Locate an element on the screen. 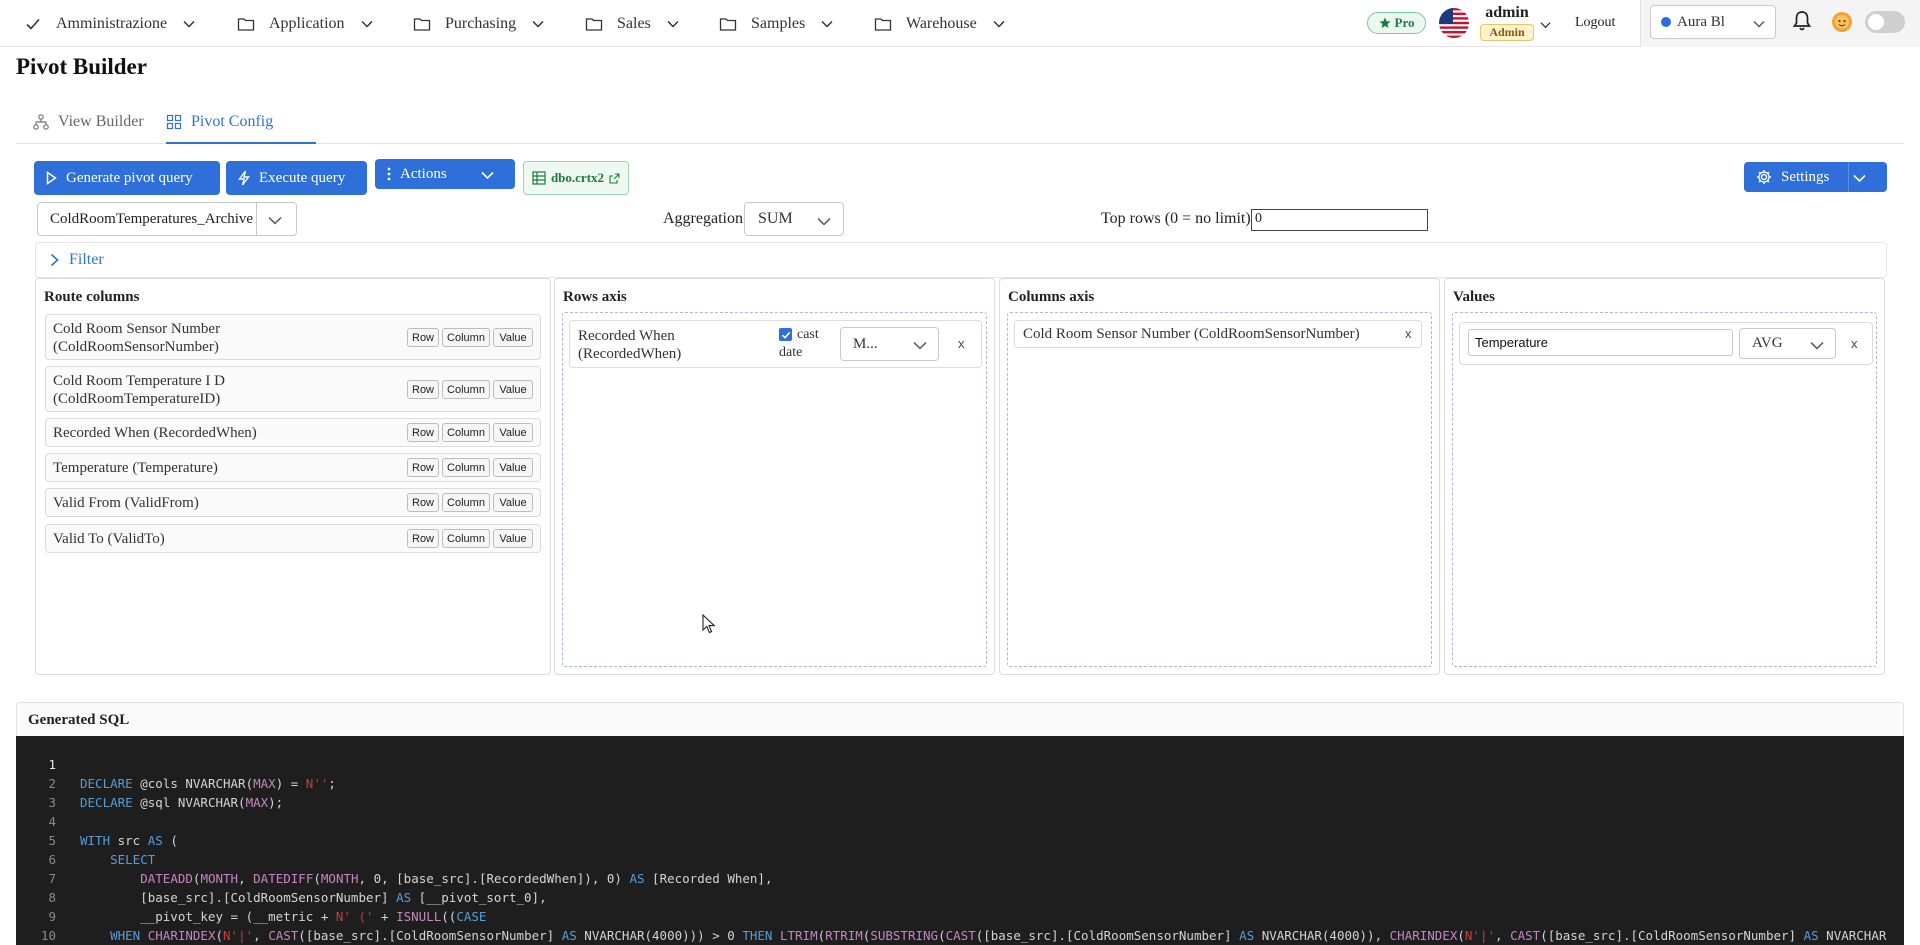 Image resolution: width=1920 pixels, height=945 pixels. cast-date-checkbox is located at coordinates (785, 334).